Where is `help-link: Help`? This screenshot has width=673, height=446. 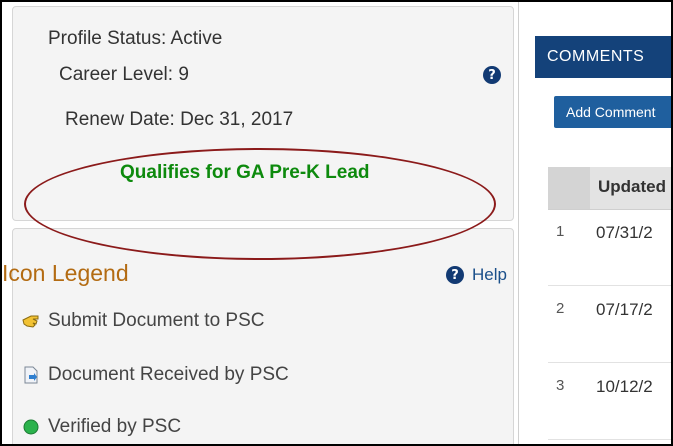
help-link: Help is located at coordinates (489, 275).